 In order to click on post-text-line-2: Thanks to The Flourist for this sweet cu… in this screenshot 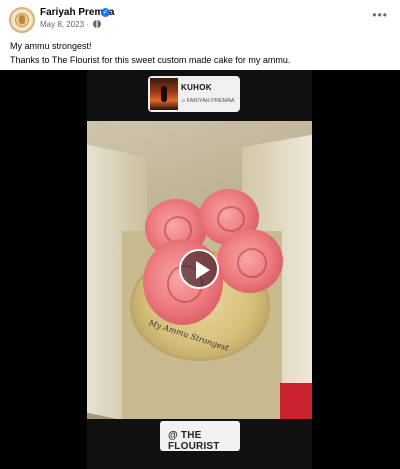, I will do `click(150, 60)`.